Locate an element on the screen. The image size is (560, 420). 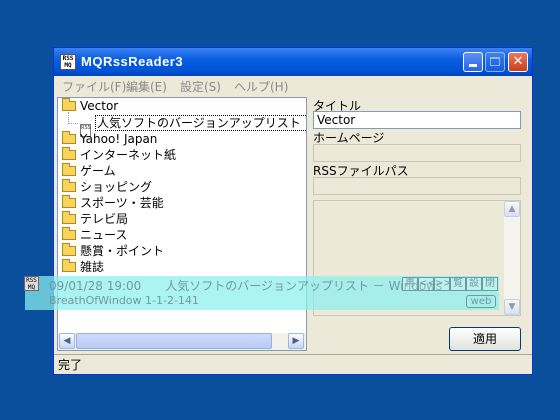
tree-item-folder: インターネット紙 is located at coordinates (119, 155).